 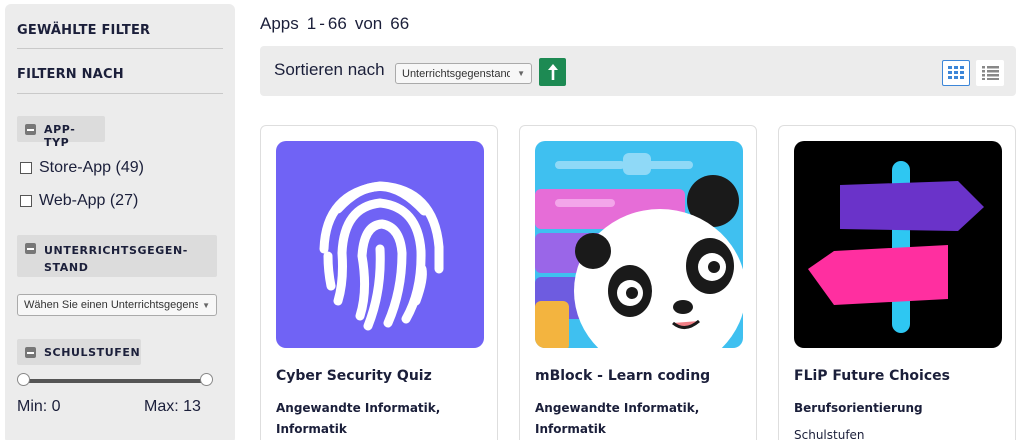 What do you see at coordinates (91, 167) in the screenshot?
I see `store-app-label: Store-App (49)` at bounding box center [91, 167].